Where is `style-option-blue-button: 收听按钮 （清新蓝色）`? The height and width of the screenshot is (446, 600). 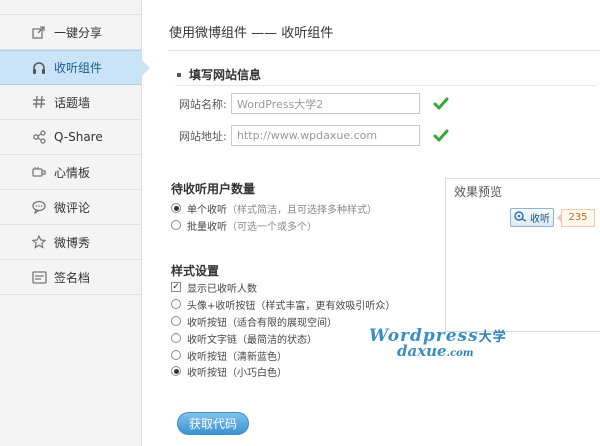 style-option-blue-button: 收听按钮 （清新蓝色） is located at coordinates (229, 355).